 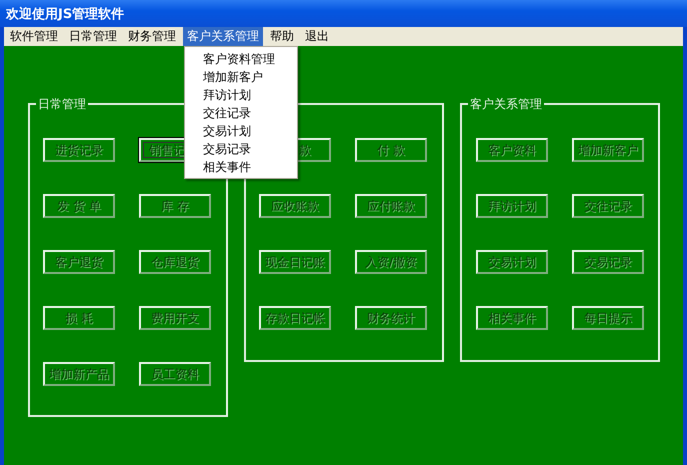 I want to click on action-button: 每日提示, so click(x=608, y=318).